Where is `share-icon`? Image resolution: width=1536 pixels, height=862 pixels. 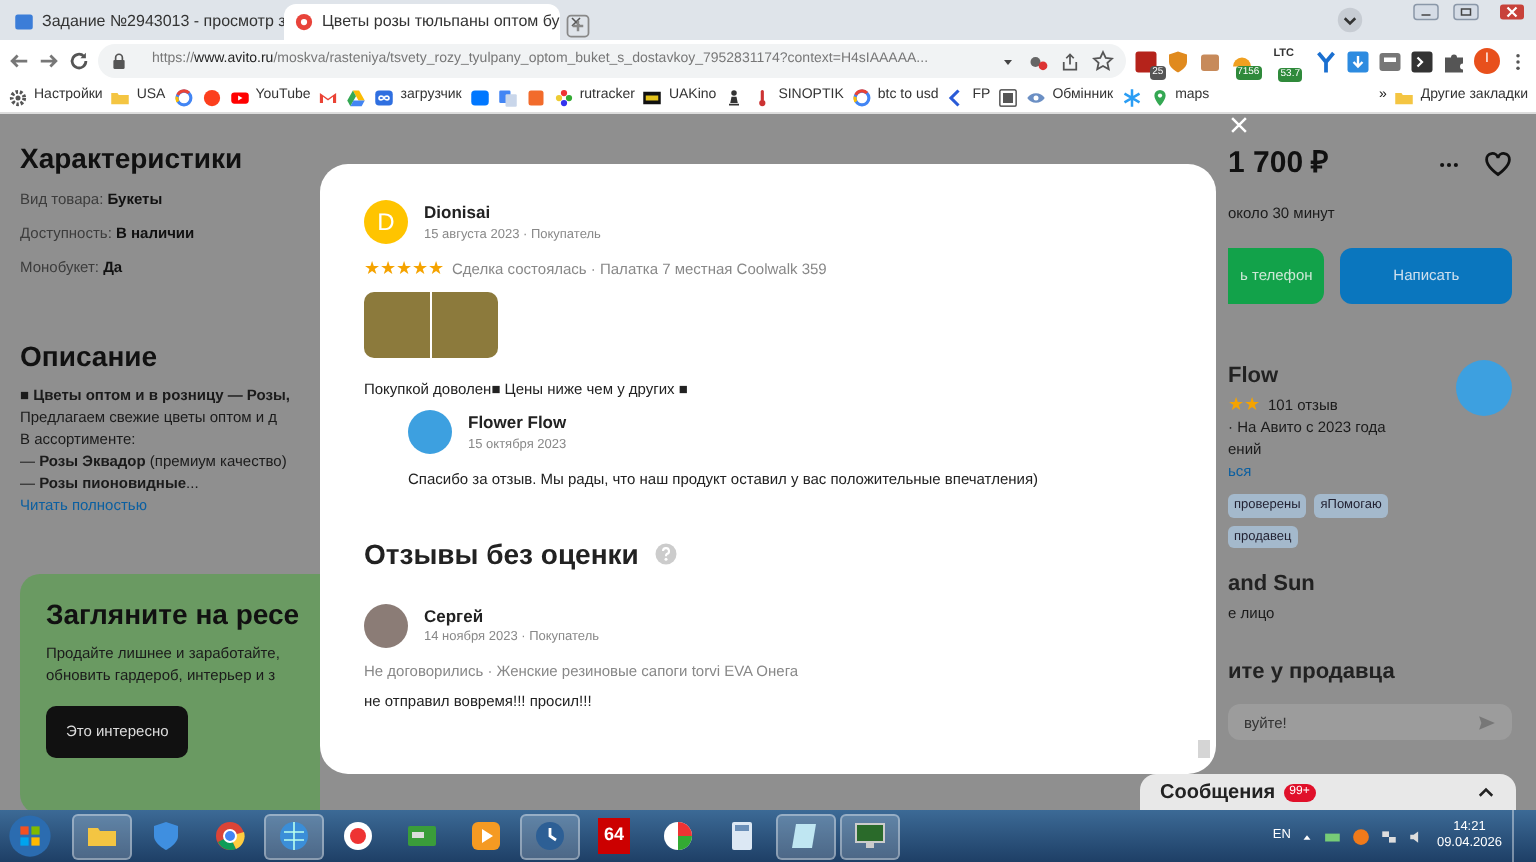 share-icon is located at coordinates (1069, 61).